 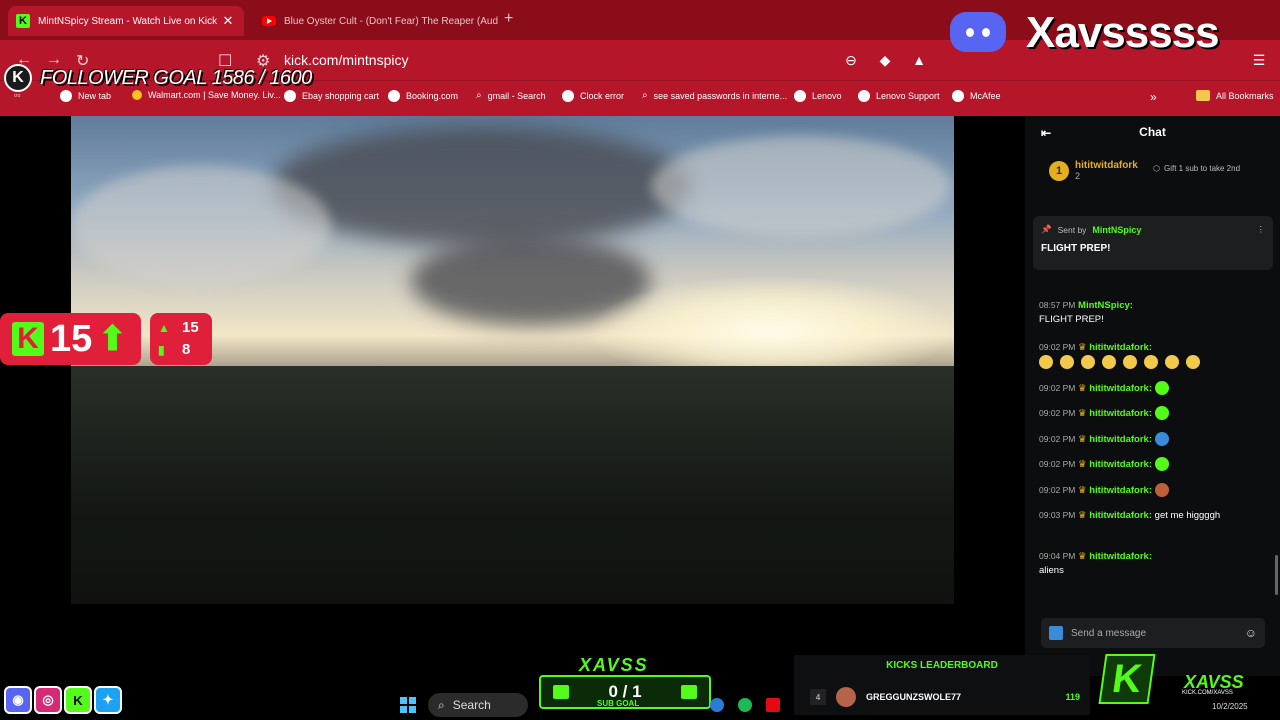 I want to click on bar-chart-icon: ▮, so click(x=161, y=349).